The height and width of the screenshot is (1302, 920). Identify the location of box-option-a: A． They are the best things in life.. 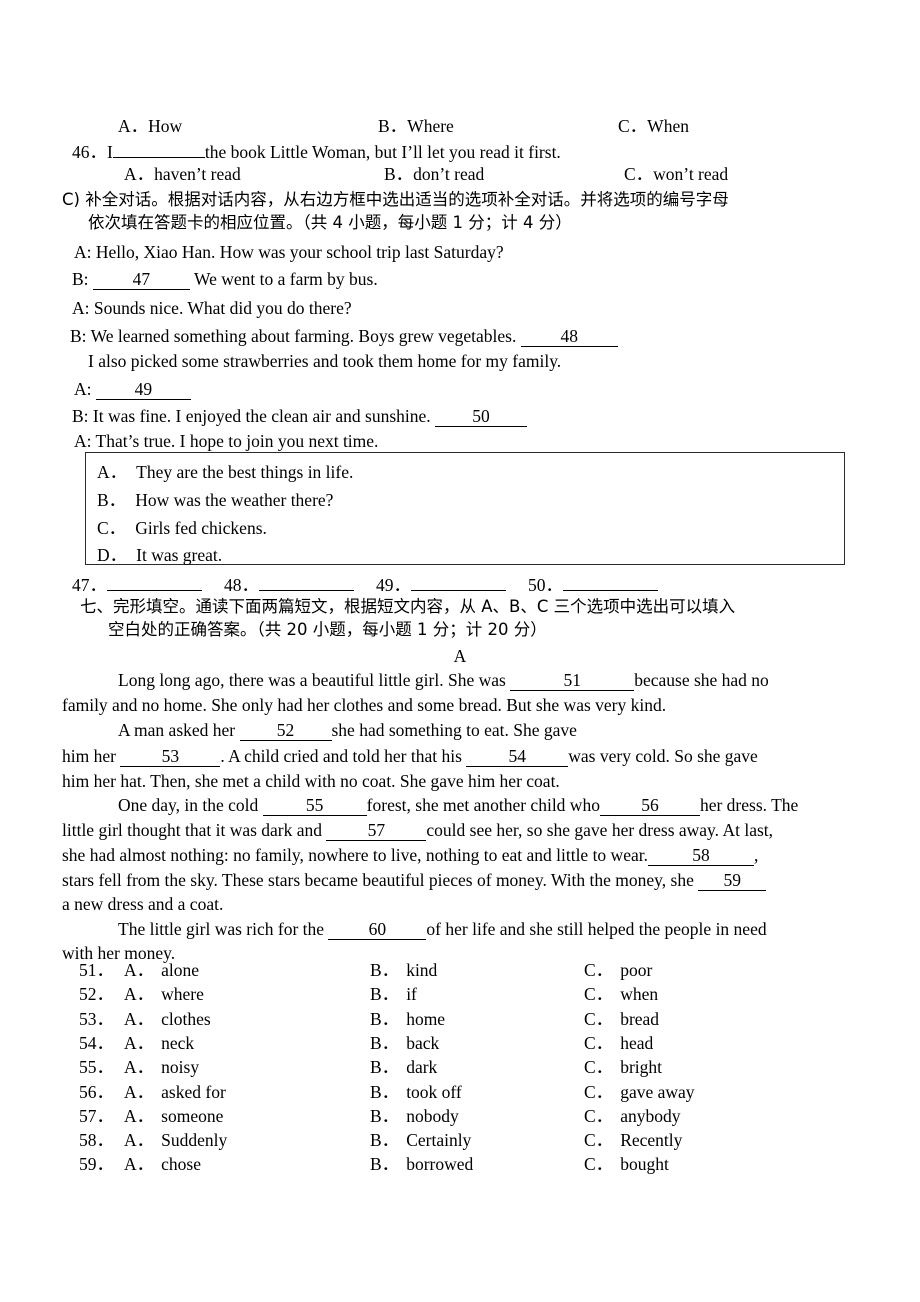
(225, 471).